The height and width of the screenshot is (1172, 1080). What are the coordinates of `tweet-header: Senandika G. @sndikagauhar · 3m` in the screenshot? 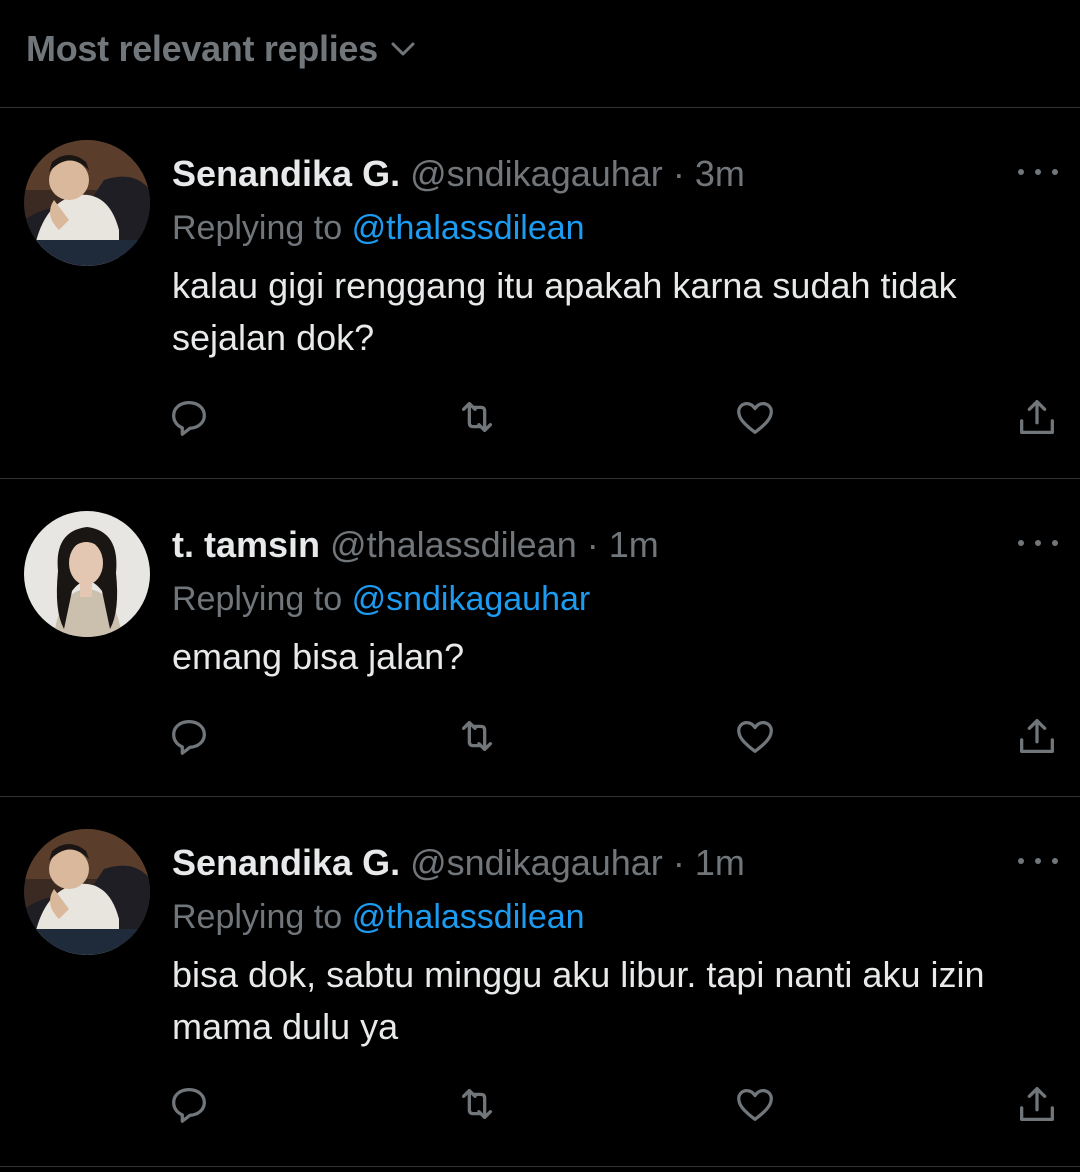 It's located at (458, 174).